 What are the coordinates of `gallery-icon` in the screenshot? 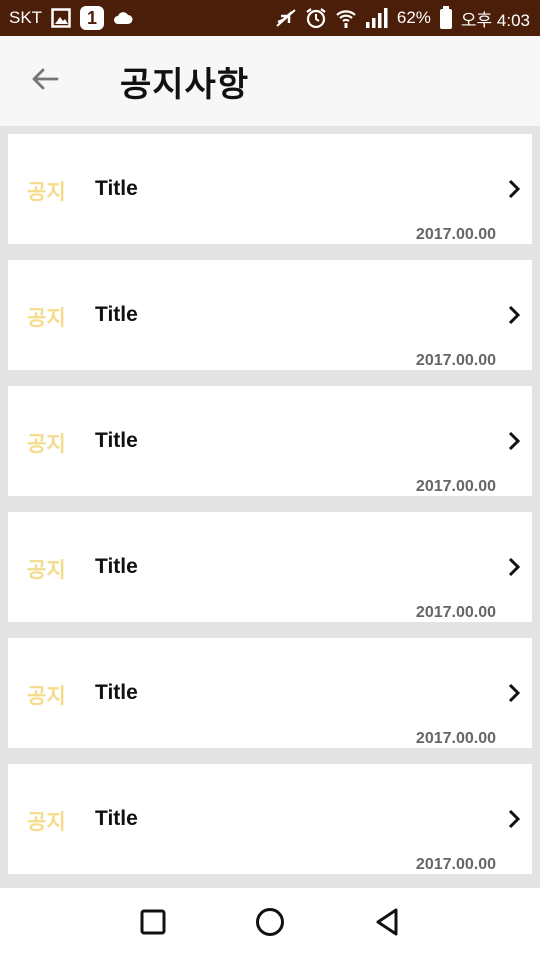 It's located at (61, 18).